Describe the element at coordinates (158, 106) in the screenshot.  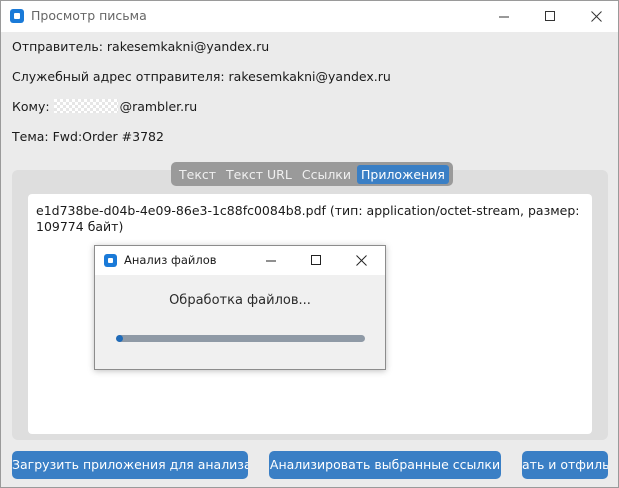
I see `recipient-domain: @rambler.ru` at that location.